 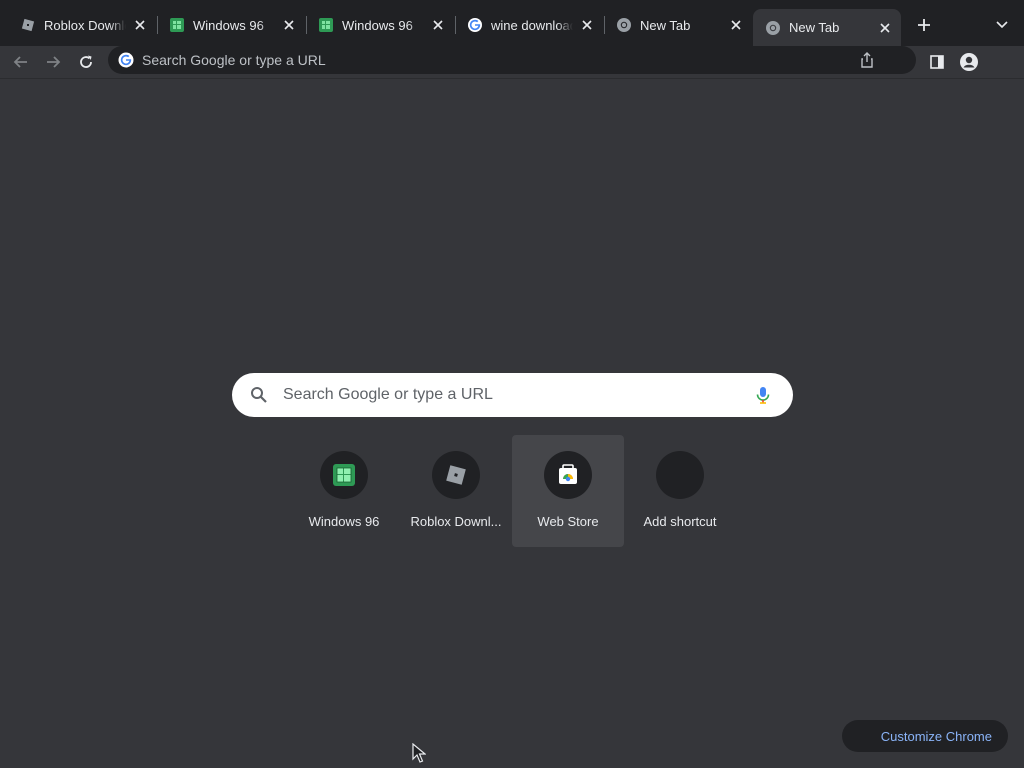 I want to click on tab-title: wine download, so click(x=532, y=25).